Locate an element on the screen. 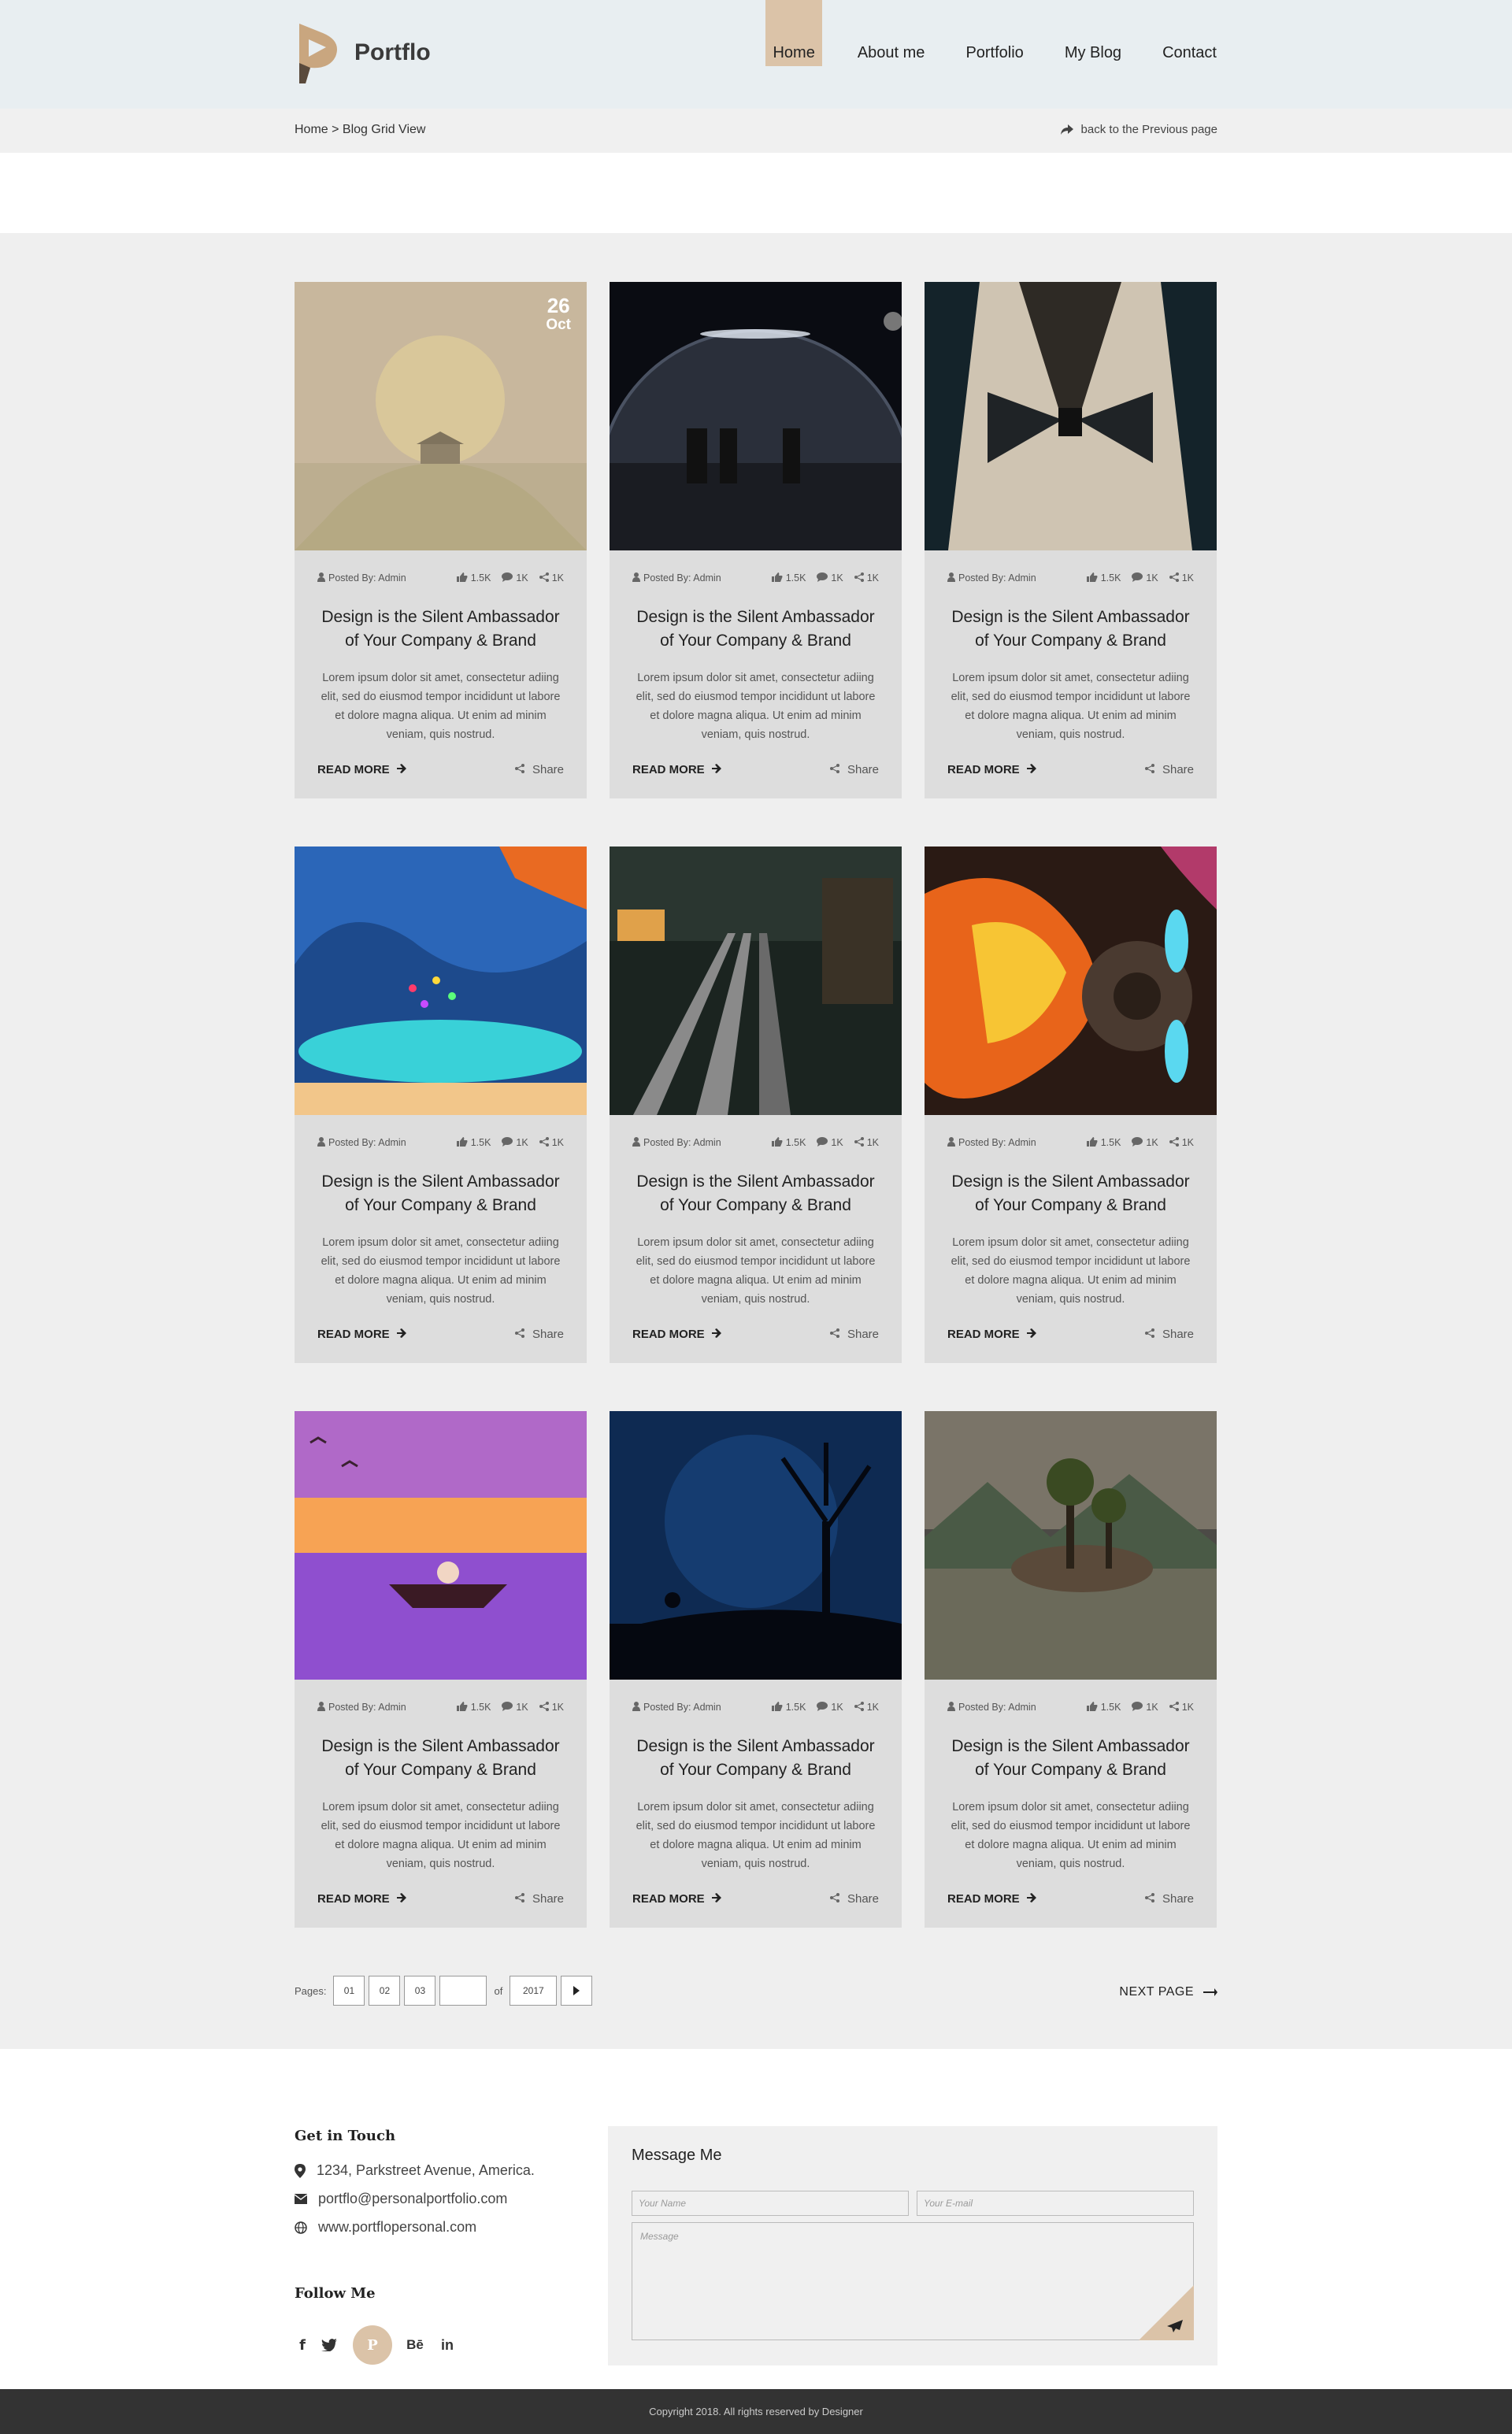 This screenshot has height=2434, width=1512. name-input: Your Name is located at coordinates (770, 2203).